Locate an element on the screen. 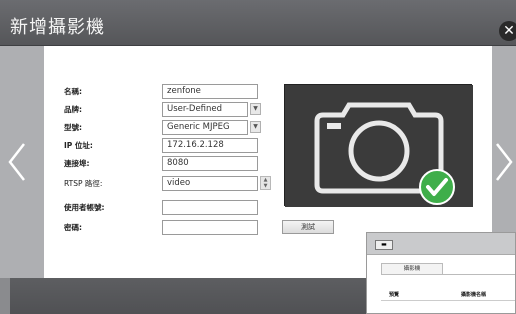 The image size is (516, 314). ip-row: IP 位址: 172.16.2.128 is located at coordinates (164, 146).